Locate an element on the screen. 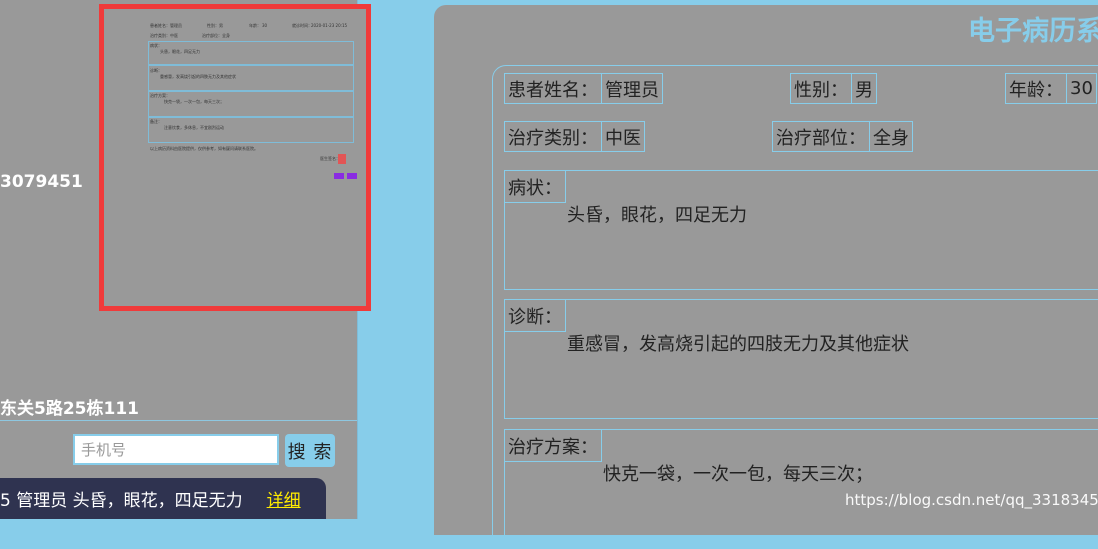 The image size is (1098, 549). thumb-back-button is located at coordinates (352, 176).